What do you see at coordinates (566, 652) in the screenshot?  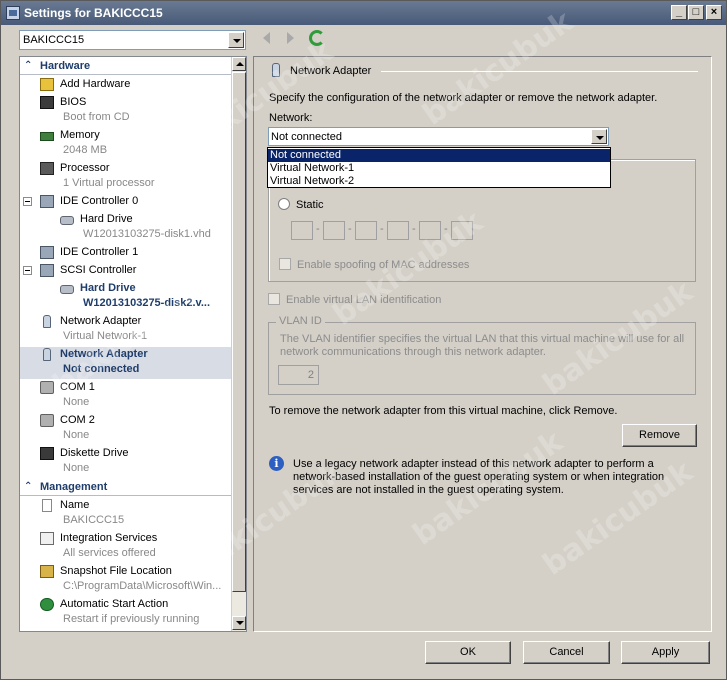 I see `cancel-button: Cancel` at bounding box center [566, 652].